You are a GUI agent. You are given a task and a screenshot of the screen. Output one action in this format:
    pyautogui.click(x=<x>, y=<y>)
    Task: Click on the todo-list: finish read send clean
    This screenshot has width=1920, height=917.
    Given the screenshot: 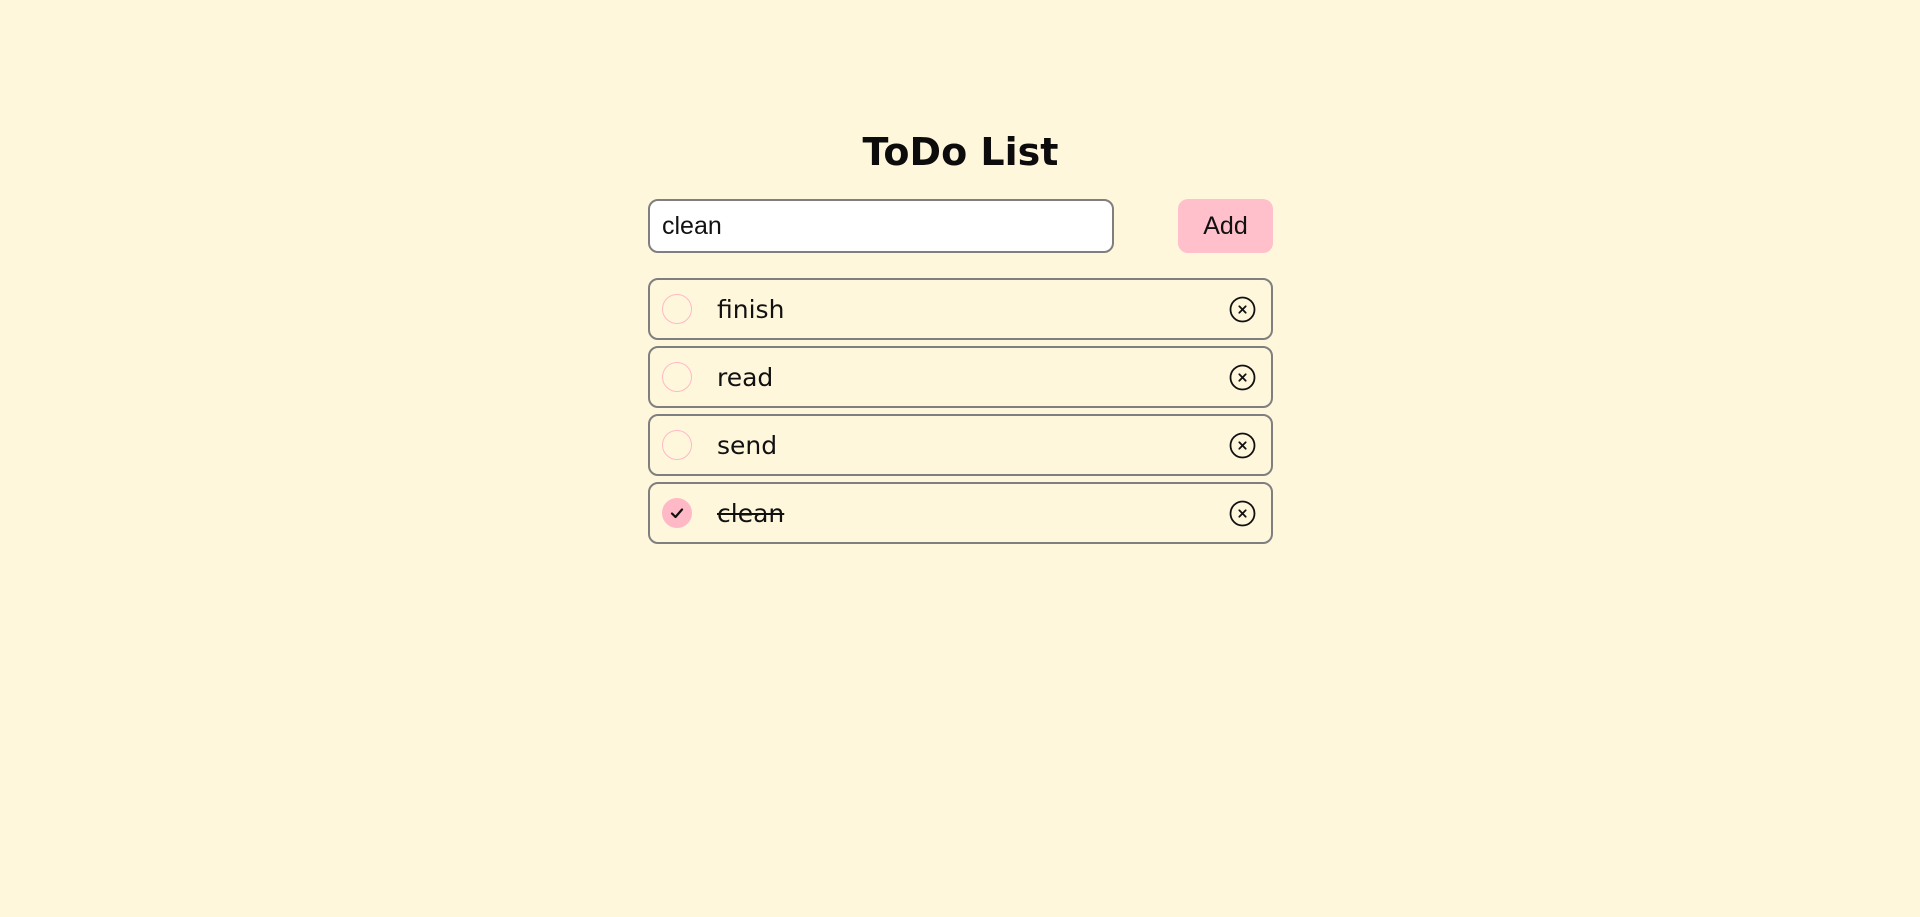 What is the action you would take?
    pyautogui.click(x=960, y=414)
    